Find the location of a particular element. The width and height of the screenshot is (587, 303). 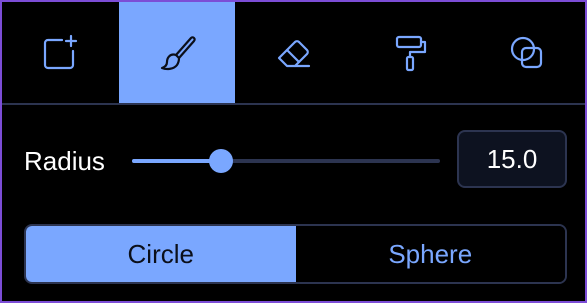

radius-value-input: 15.0 is located at coordinates (512, 159).